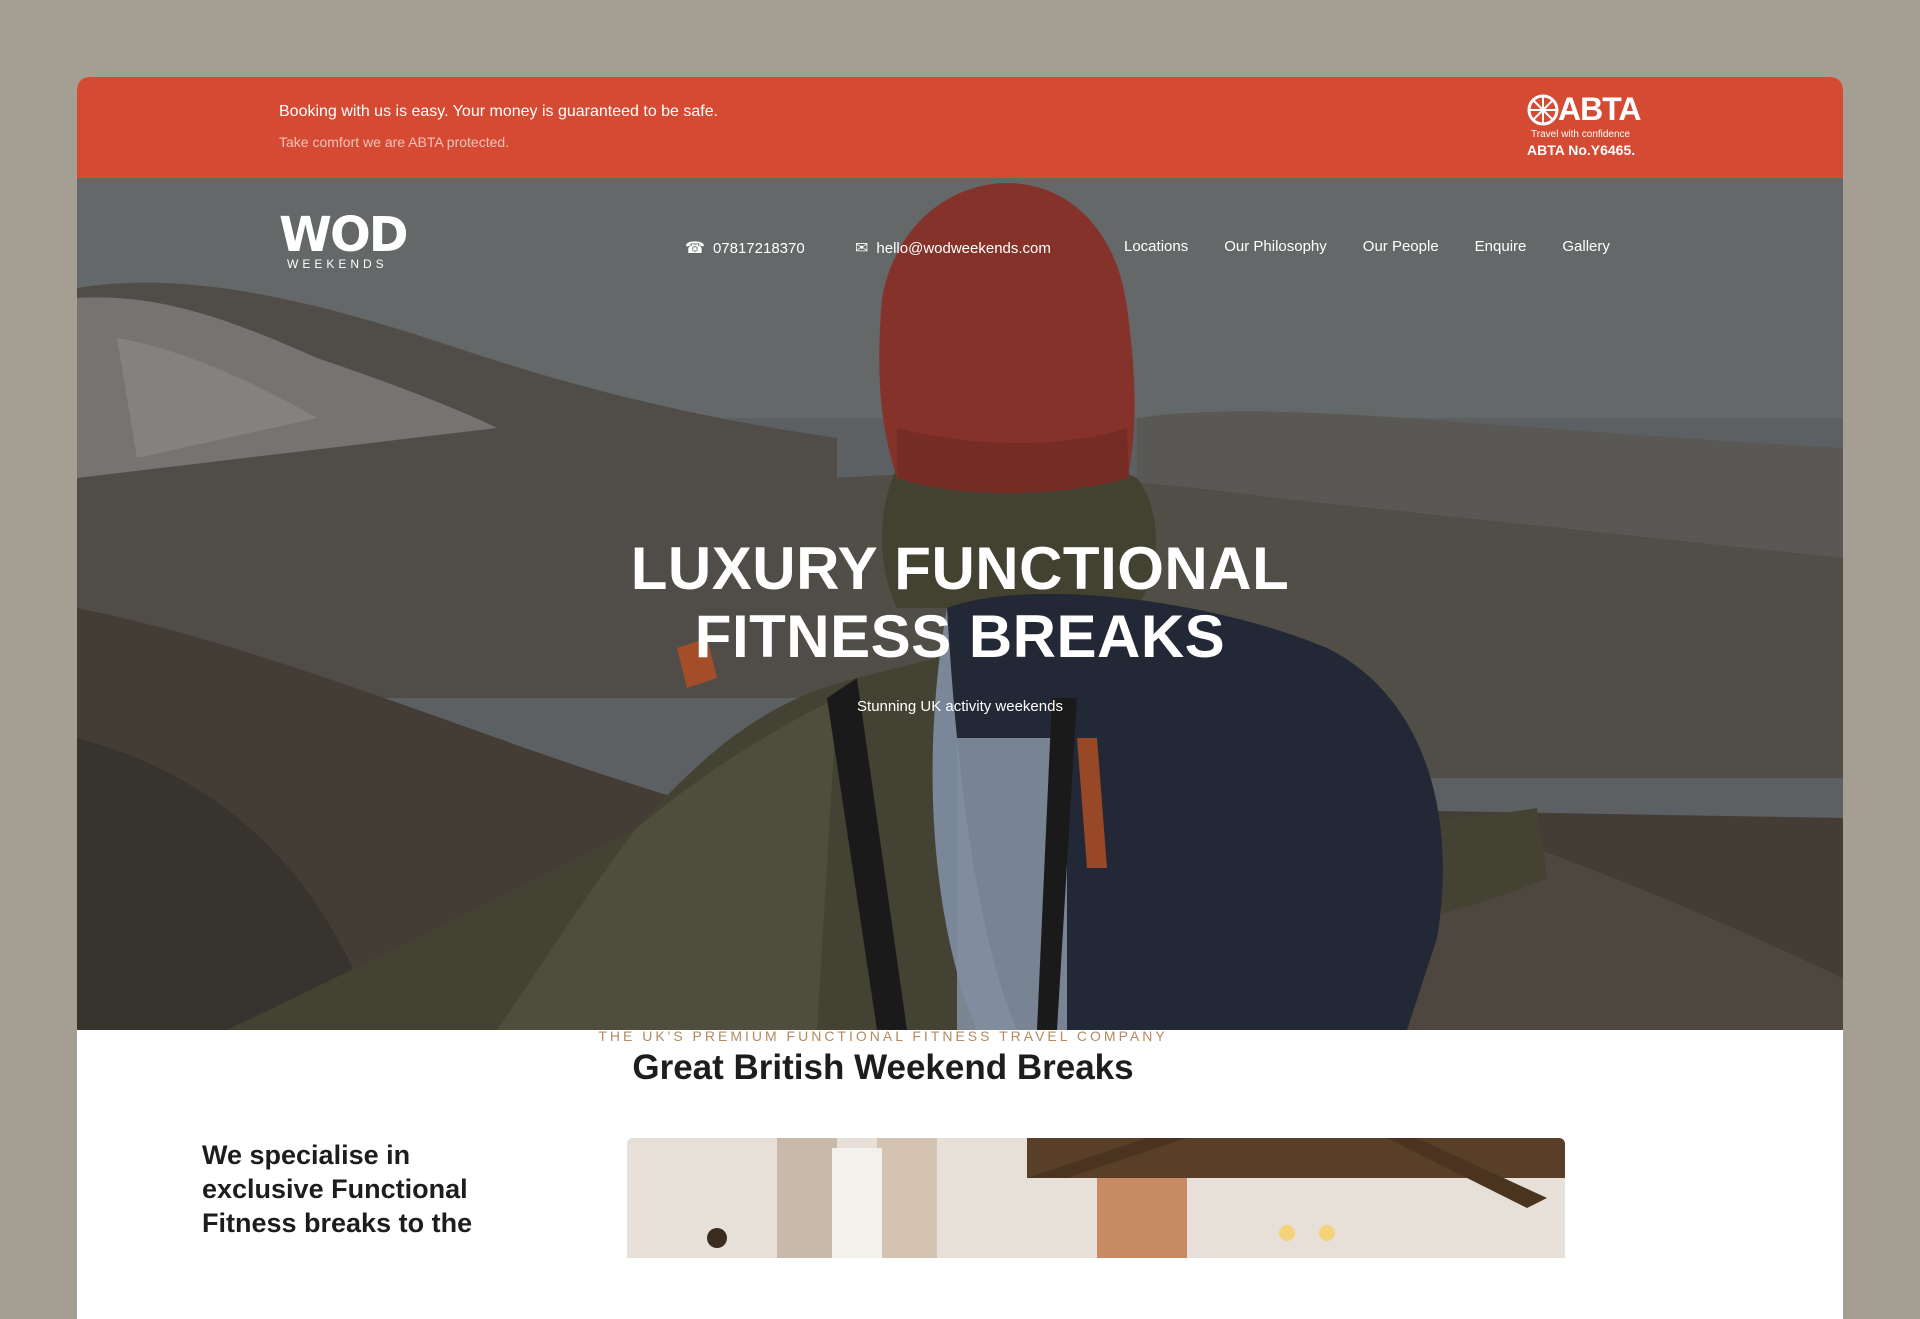 The height and width of the screenshot is (1319, 1920). Describe the element at coordinates (1581, 150) in the screenshot. I see `abta-number: ABTA No.Y6465.` at that location.